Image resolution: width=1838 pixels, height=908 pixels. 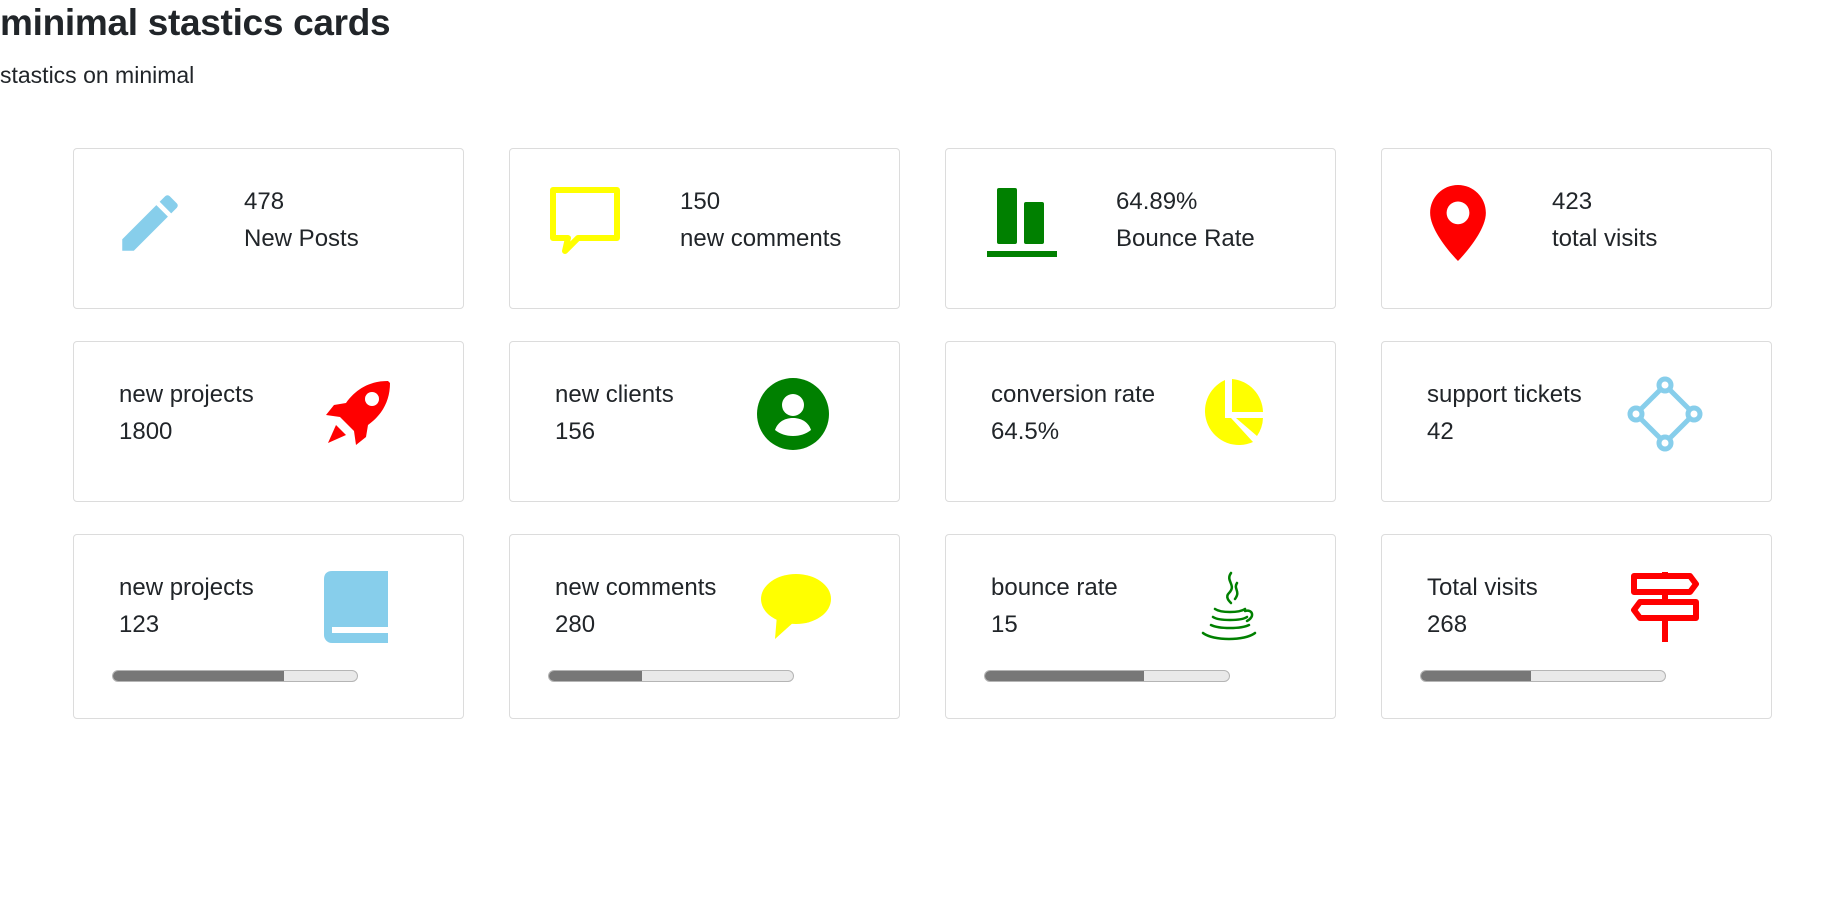 I want to click on stat-value: 15, so click(x=1004, y=624).